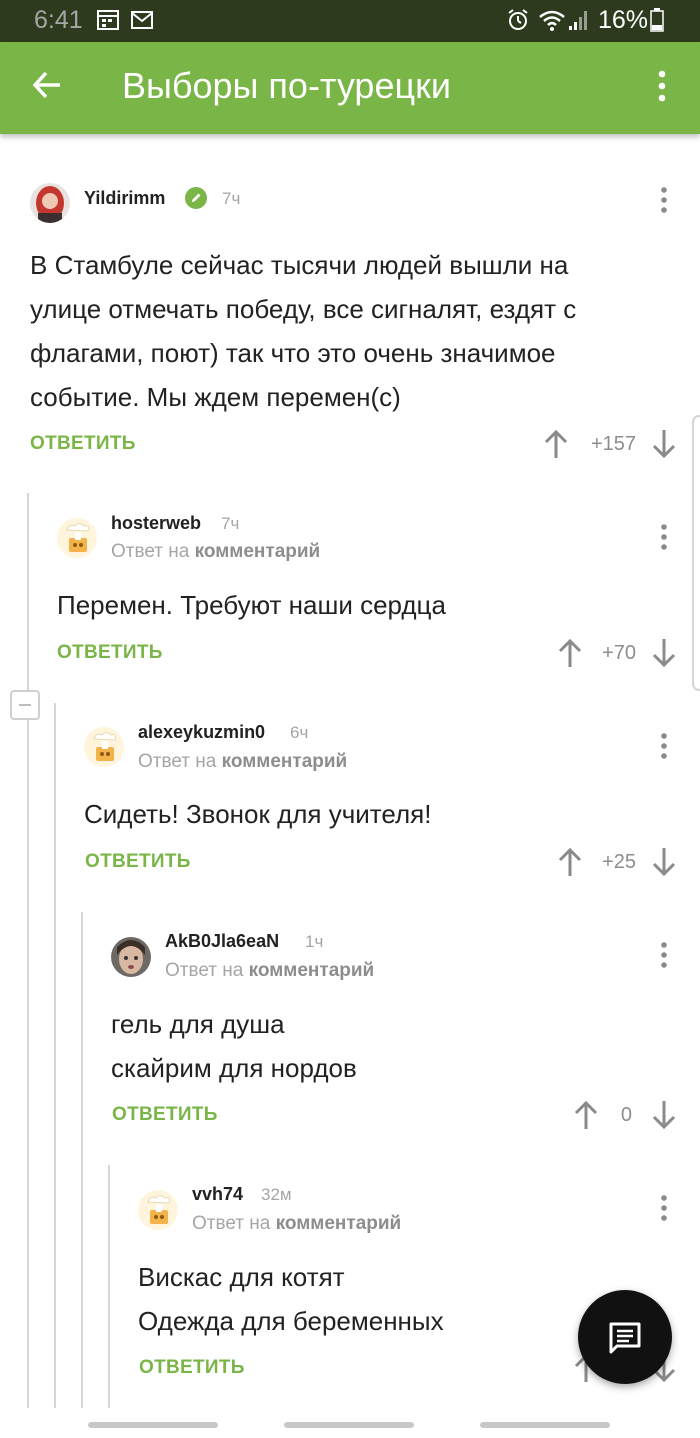  What do you see at coordinates (124, 198) in the screenshot?
I see `comment-author: Yildirimm` at bounding box center [124, 198].